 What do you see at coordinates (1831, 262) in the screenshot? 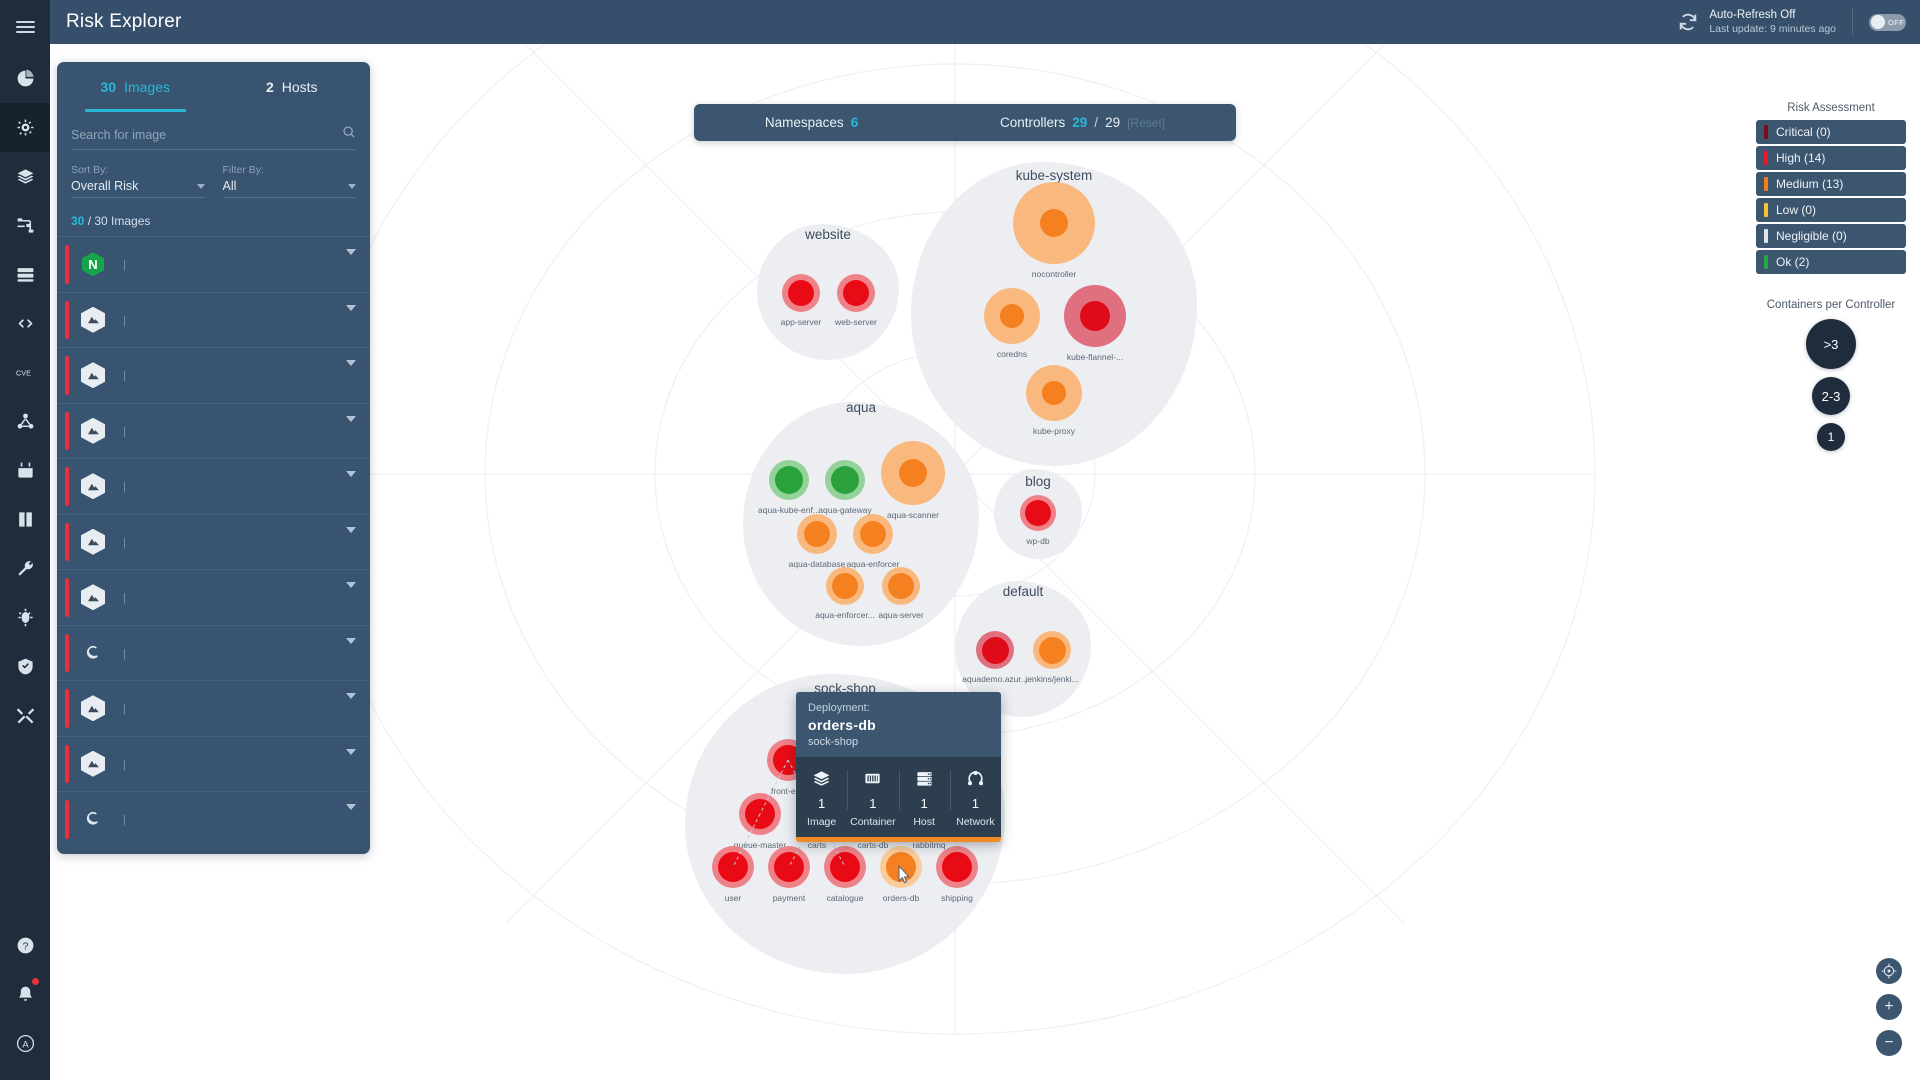
I see `risk-row-ok: Ok (2)` at bounding box center [1831, 262].